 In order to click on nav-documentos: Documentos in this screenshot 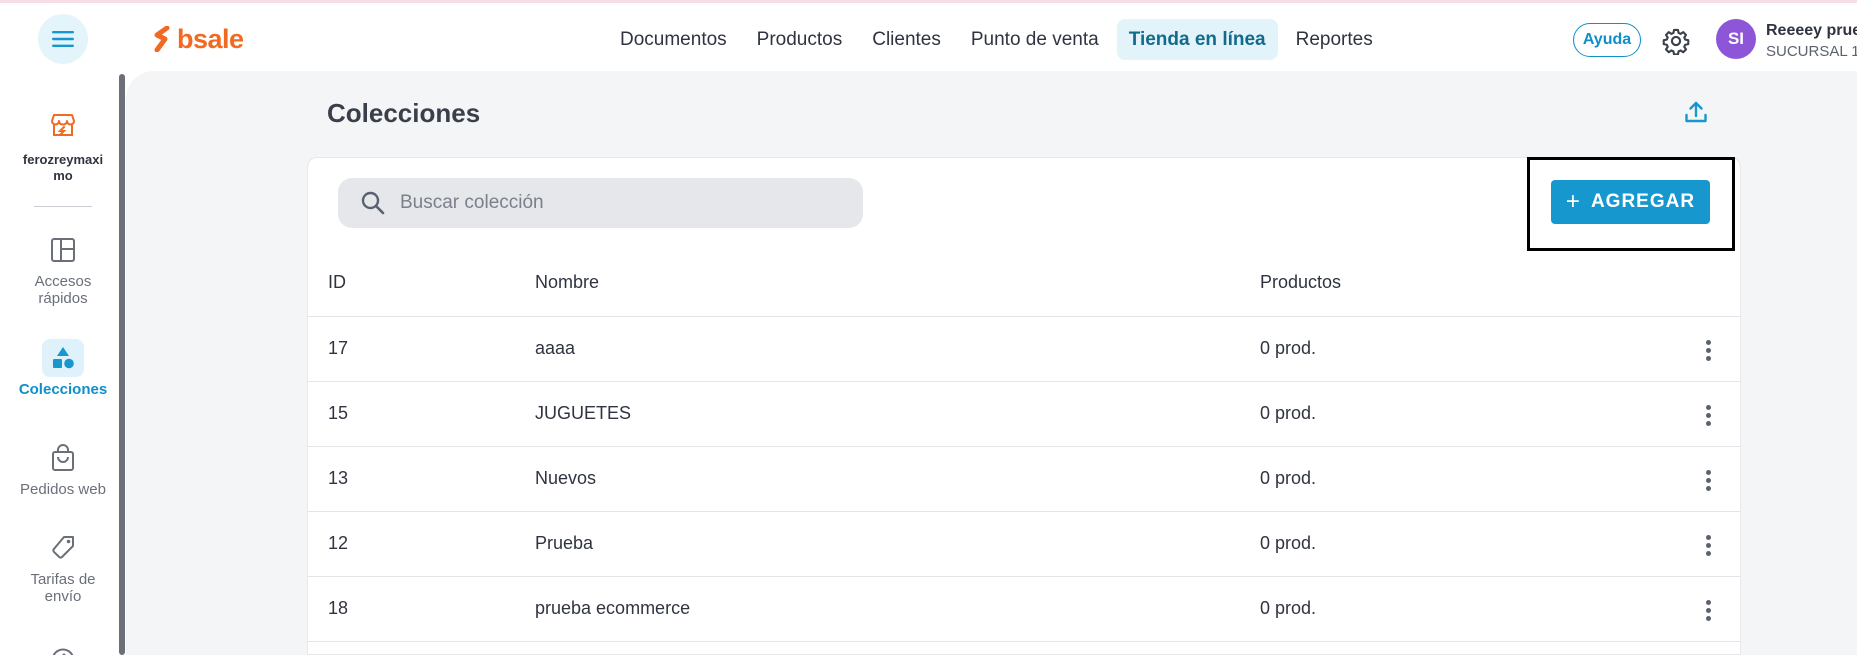, I will do `click(673, 39)`.